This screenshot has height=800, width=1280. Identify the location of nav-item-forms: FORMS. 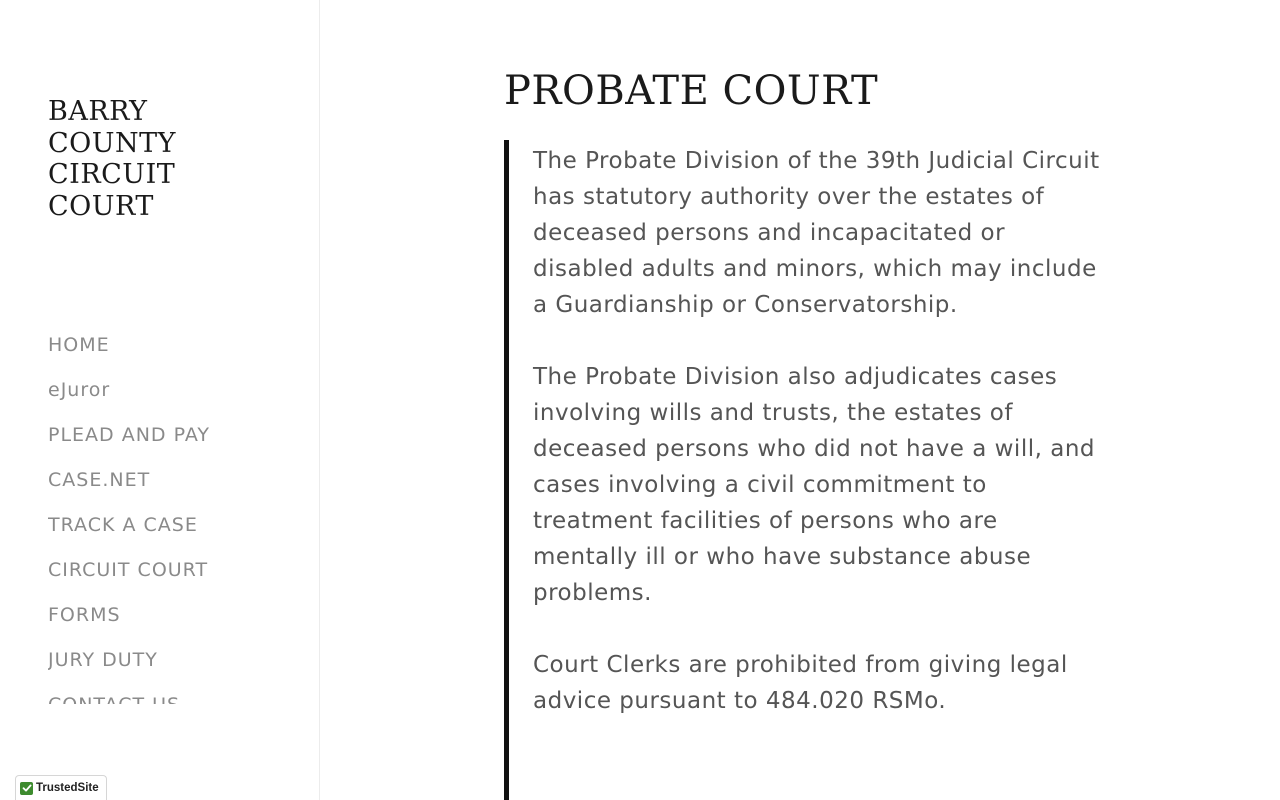
(178, 622).